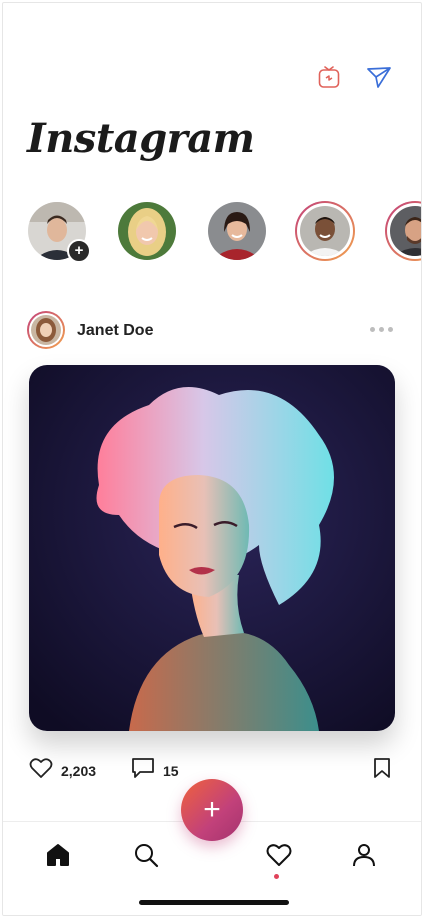 The image size is (424, 920). I want to click on like-action: 2,203, so click(62, 770).